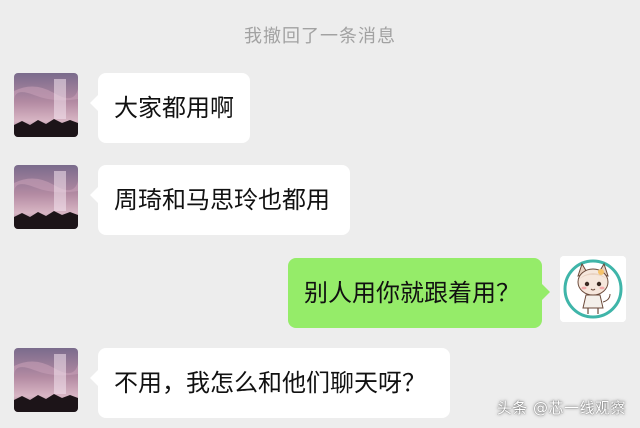 Image resolution: width=640 pixels, height=428 pixels. I want to click on message-text: 别人用你就跟着用？, so click(412, 293).